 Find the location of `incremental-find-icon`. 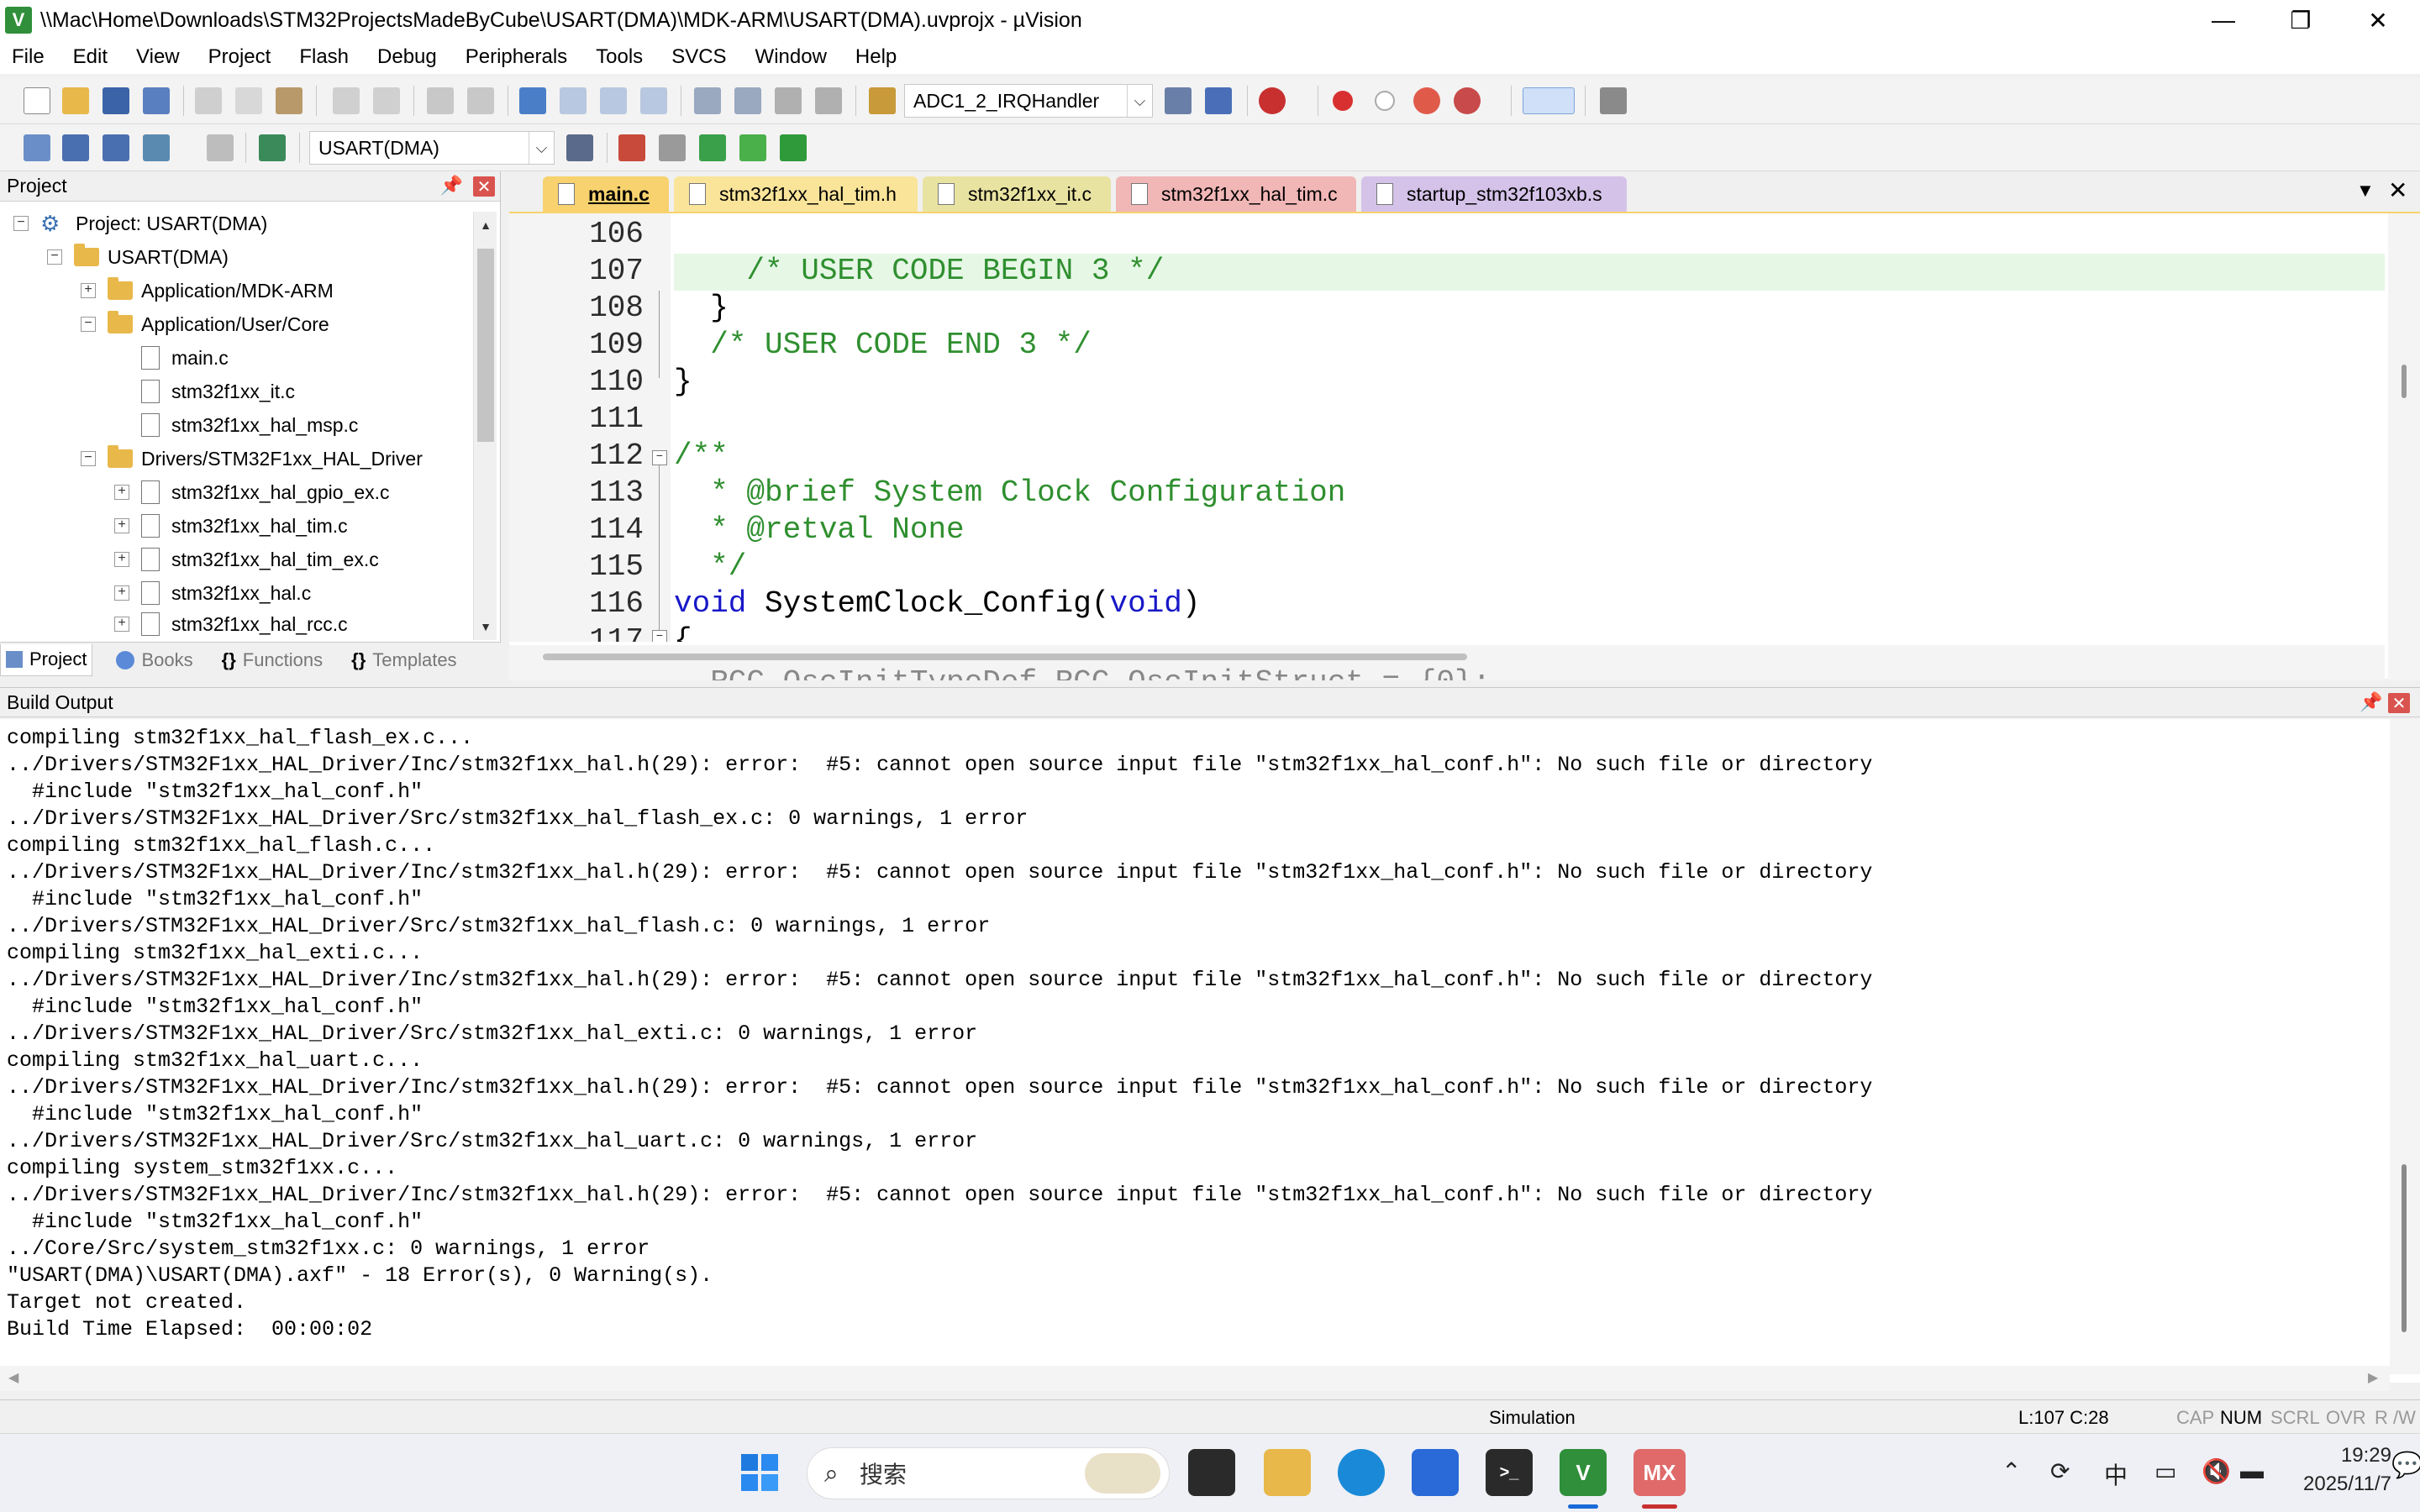

incremental-find-icon is located at coordinates (1218, 100).